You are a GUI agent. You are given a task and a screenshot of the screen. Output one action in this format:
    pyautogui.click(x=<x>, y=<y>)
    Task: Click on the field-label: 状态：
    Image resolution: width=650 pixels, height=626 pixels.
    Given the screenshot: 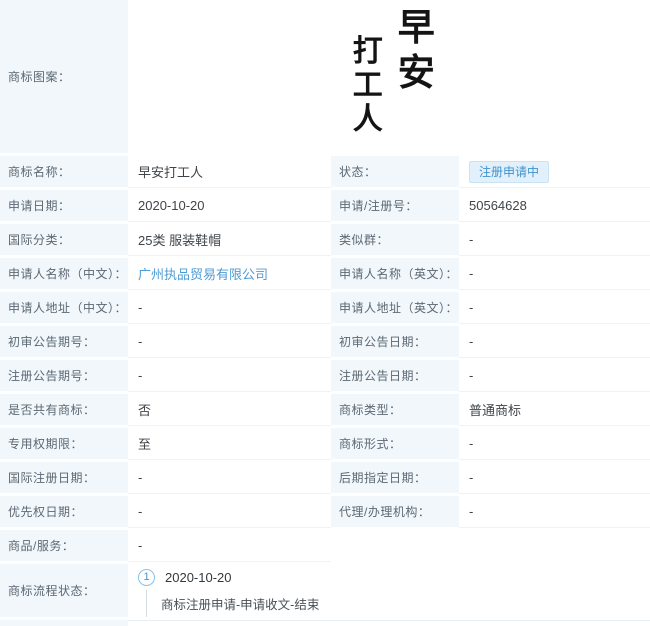 What is the action you would take?
    pyautogui.click(x=395, y=171)
    